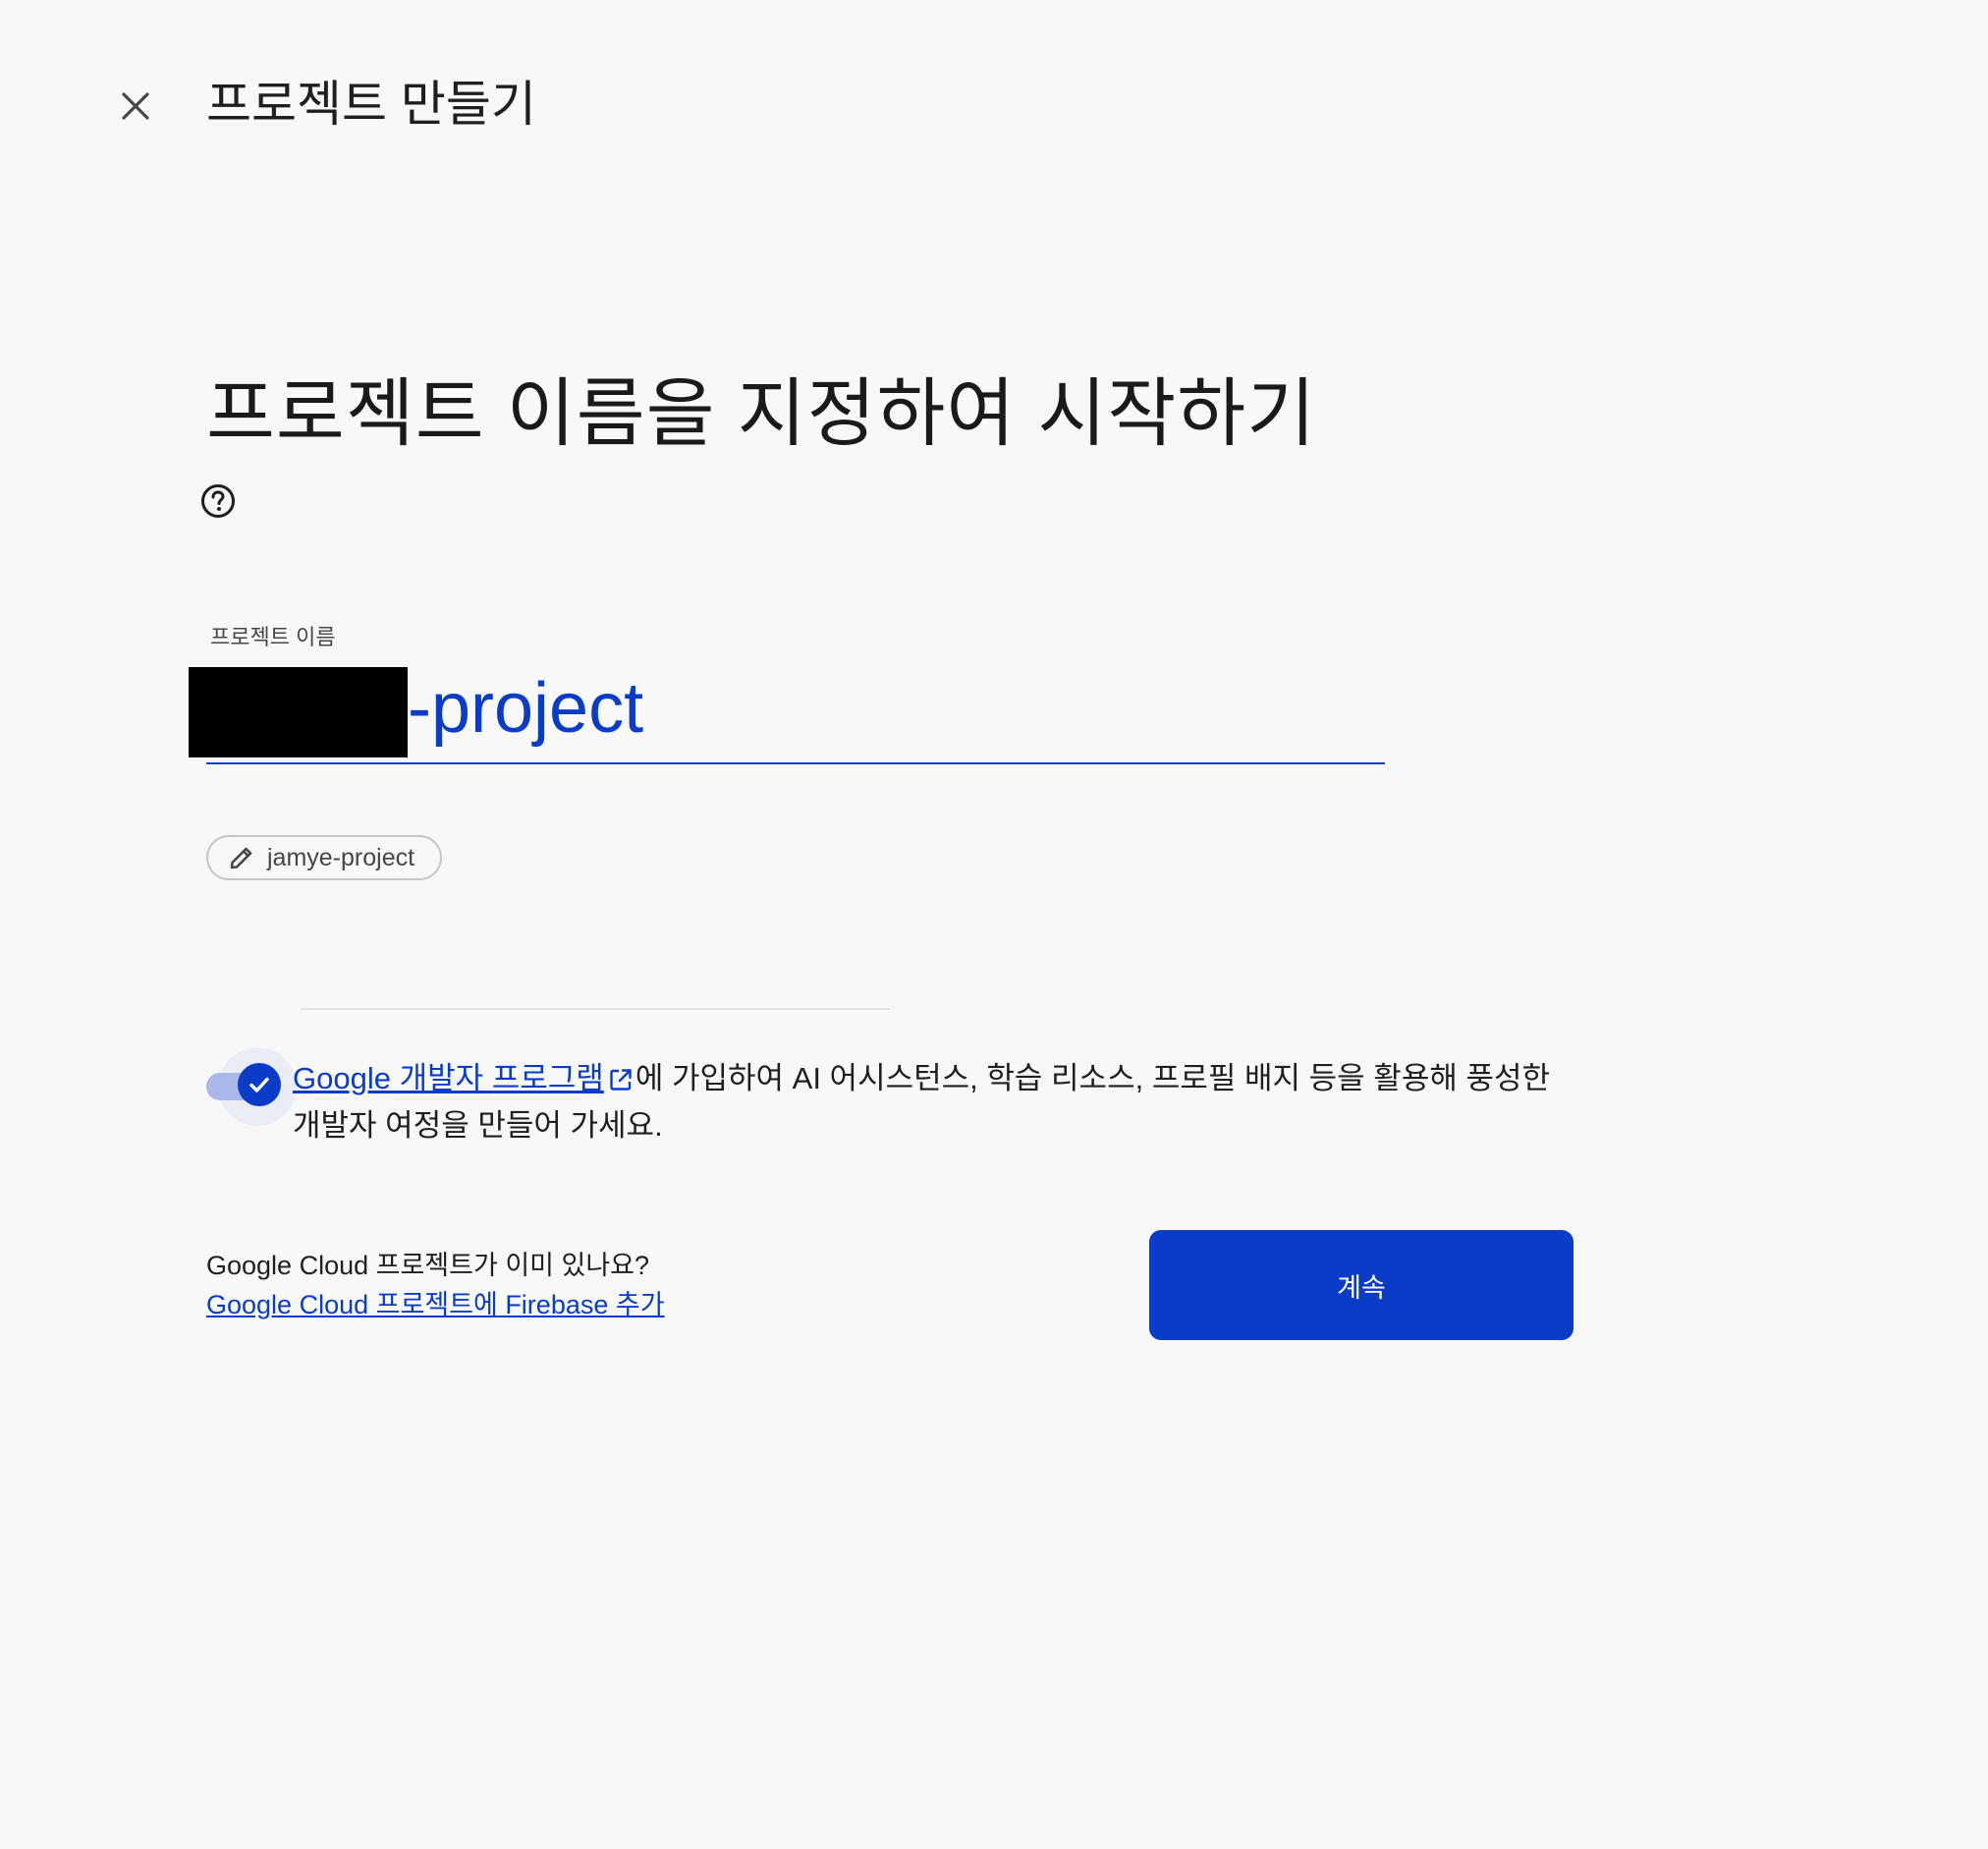 This screenshot has height=1849, width=1988. I want to click on project-name-value: -project, so click(526, 708).